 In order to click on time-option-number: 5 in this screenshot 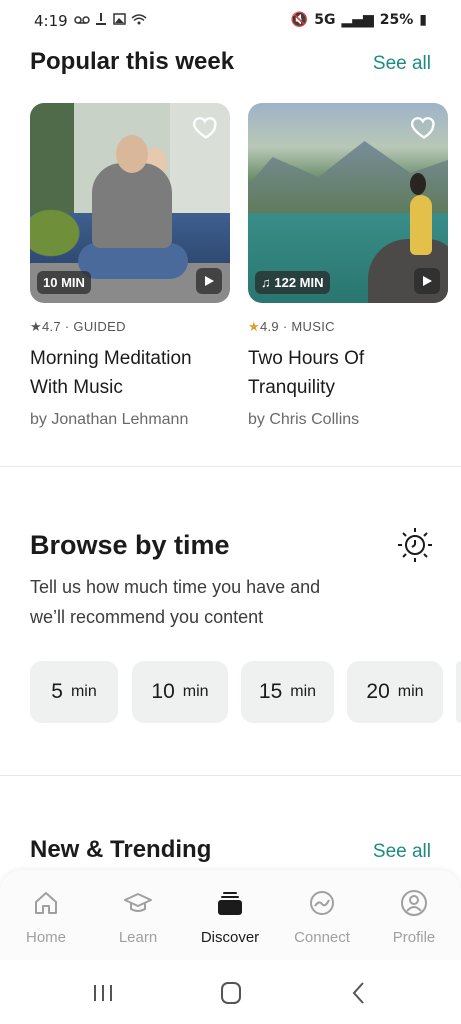, I will do `click(57, 691)`.